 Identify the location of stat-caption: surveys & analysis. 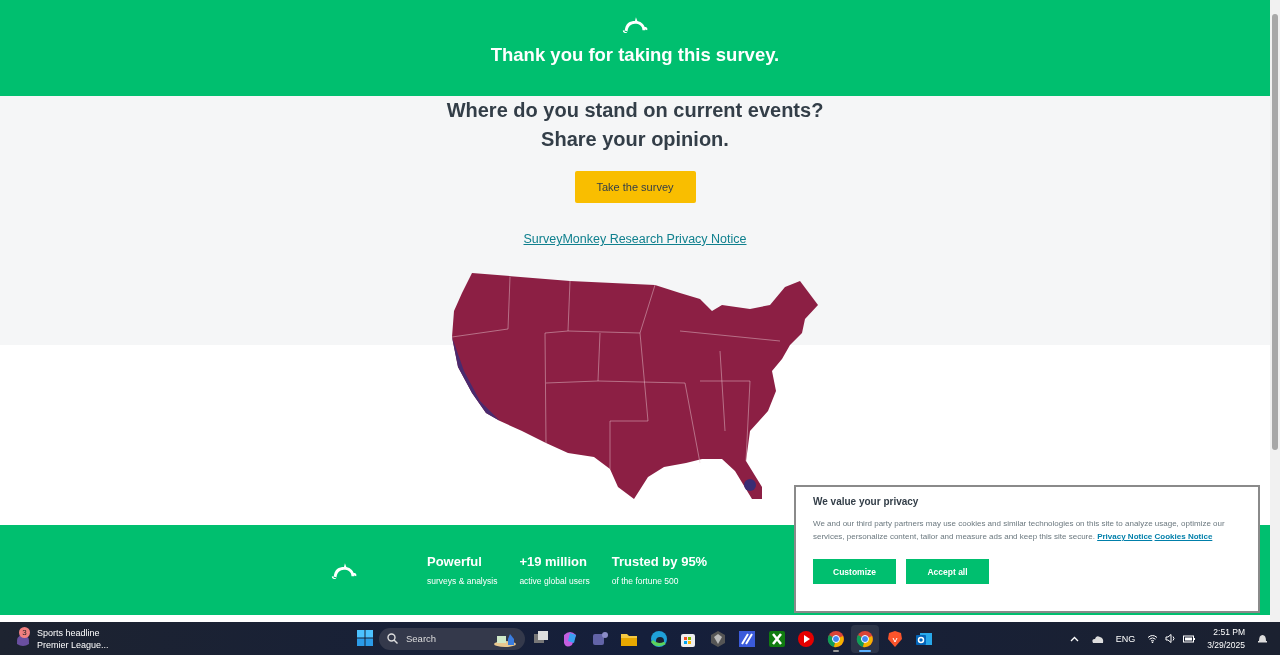
(462, 581).